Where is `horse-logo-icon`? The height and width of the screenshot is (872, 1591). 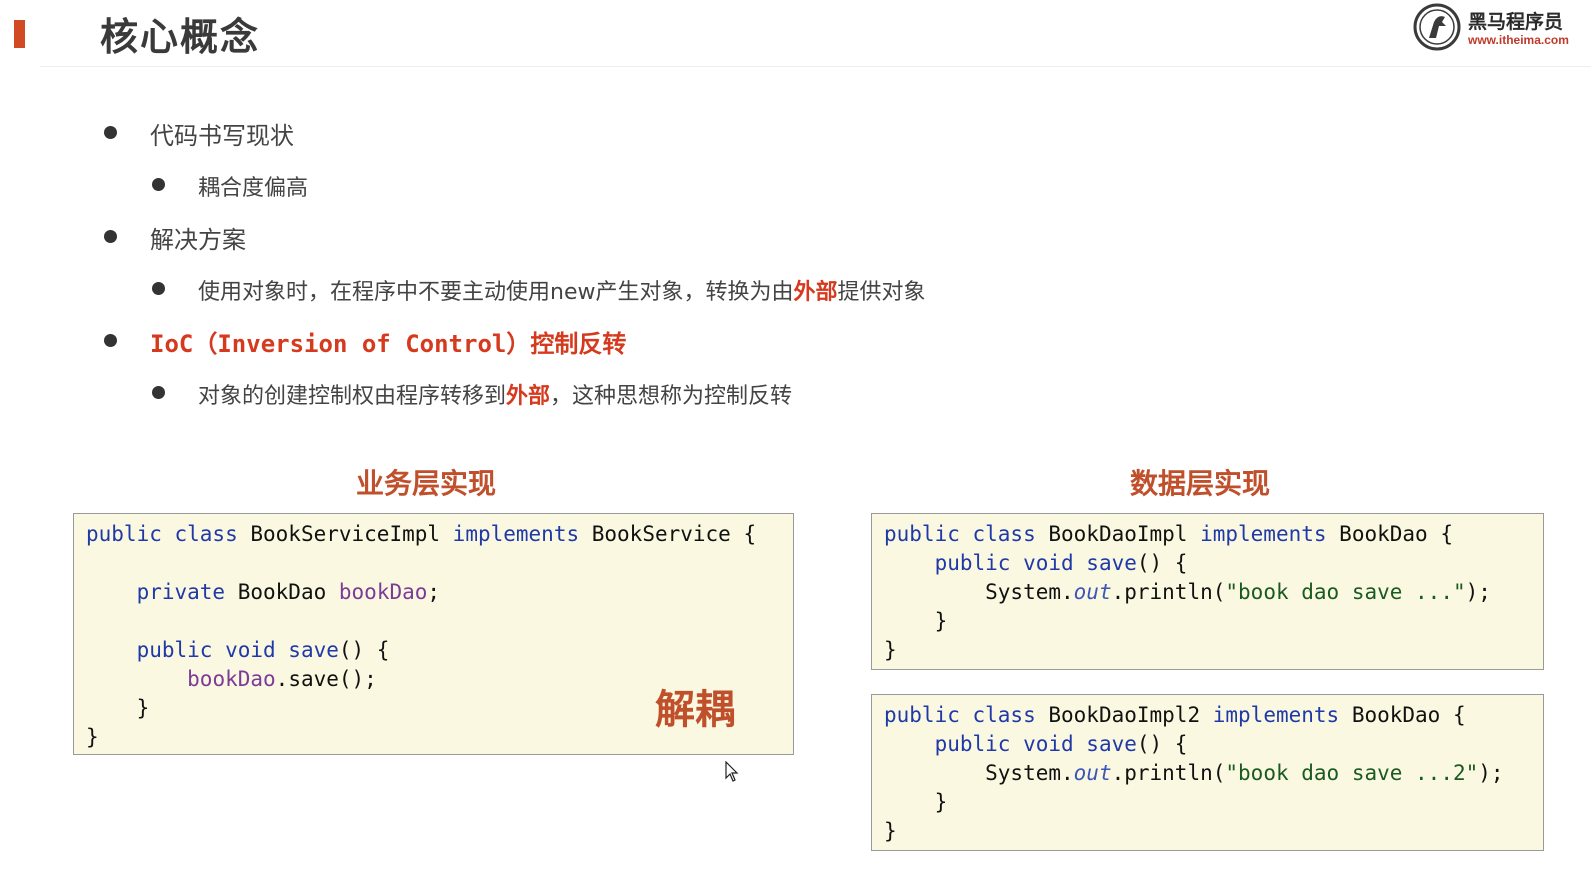
horse-logo-icon is located at coordinates (1437, 27).